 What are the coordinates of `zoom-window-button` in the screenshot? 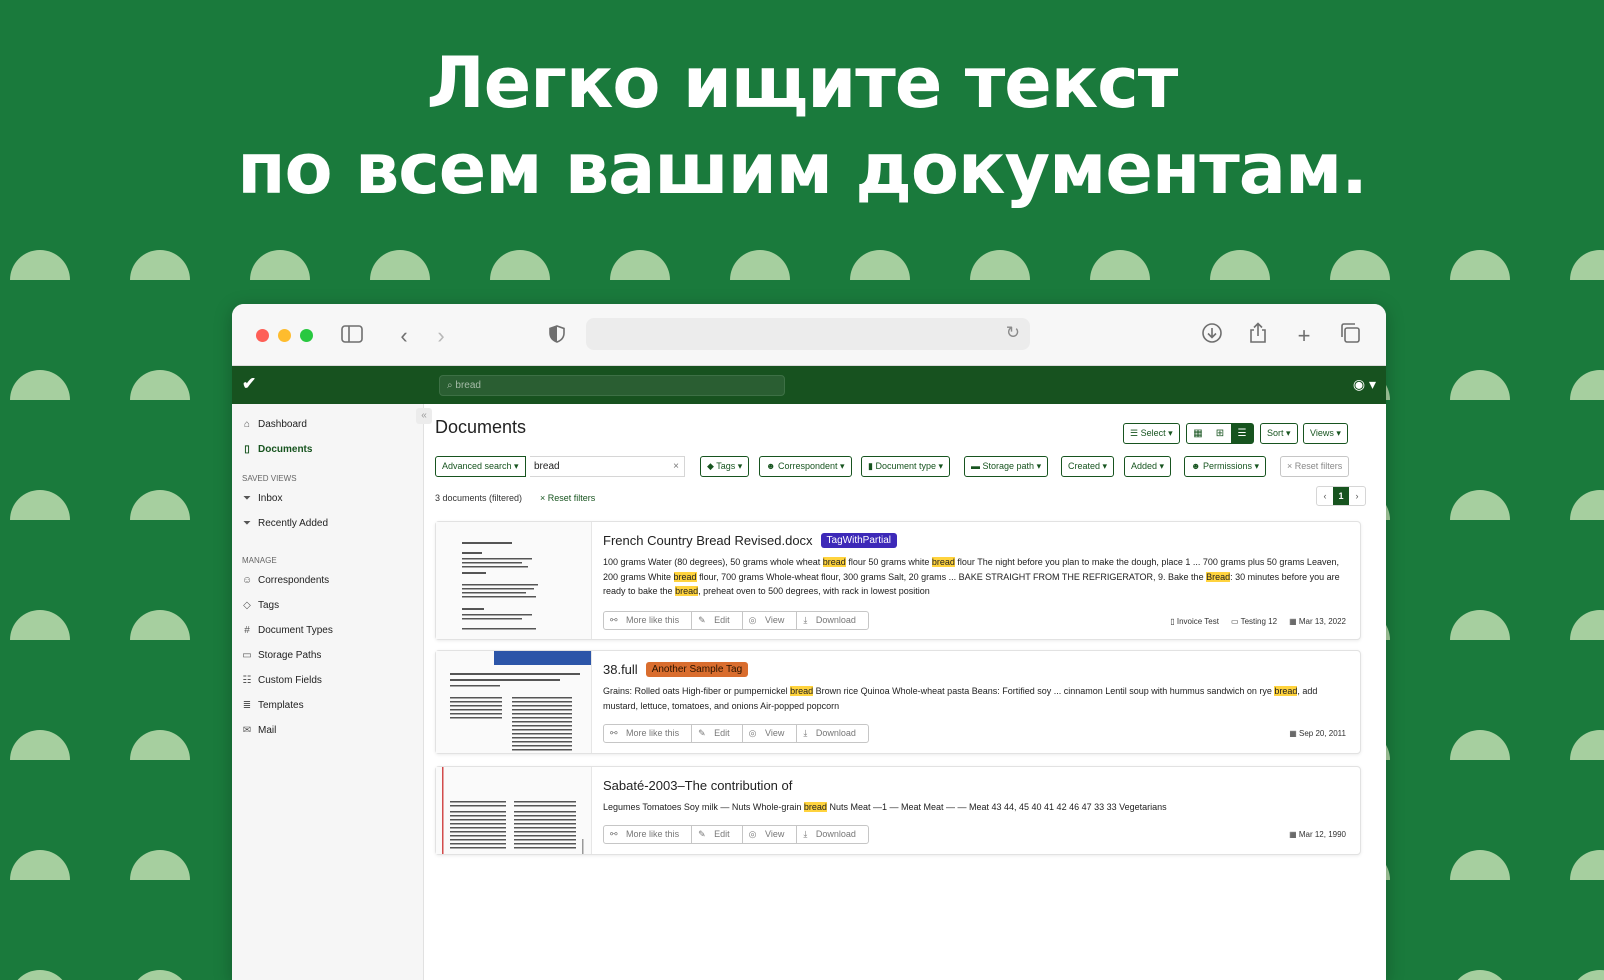 It's located at (306, 335).